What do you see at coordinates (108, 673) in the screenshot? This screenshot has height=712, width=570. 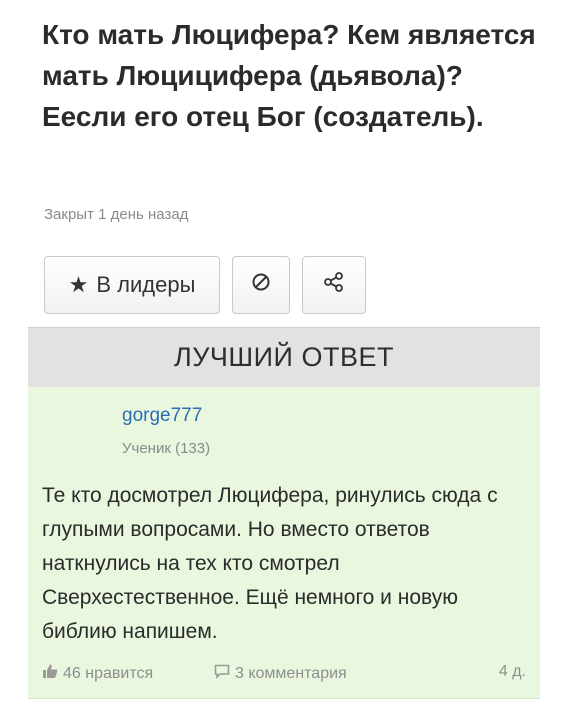 I see `likes-count: 46 нравится` at bounding box center [108, 673].